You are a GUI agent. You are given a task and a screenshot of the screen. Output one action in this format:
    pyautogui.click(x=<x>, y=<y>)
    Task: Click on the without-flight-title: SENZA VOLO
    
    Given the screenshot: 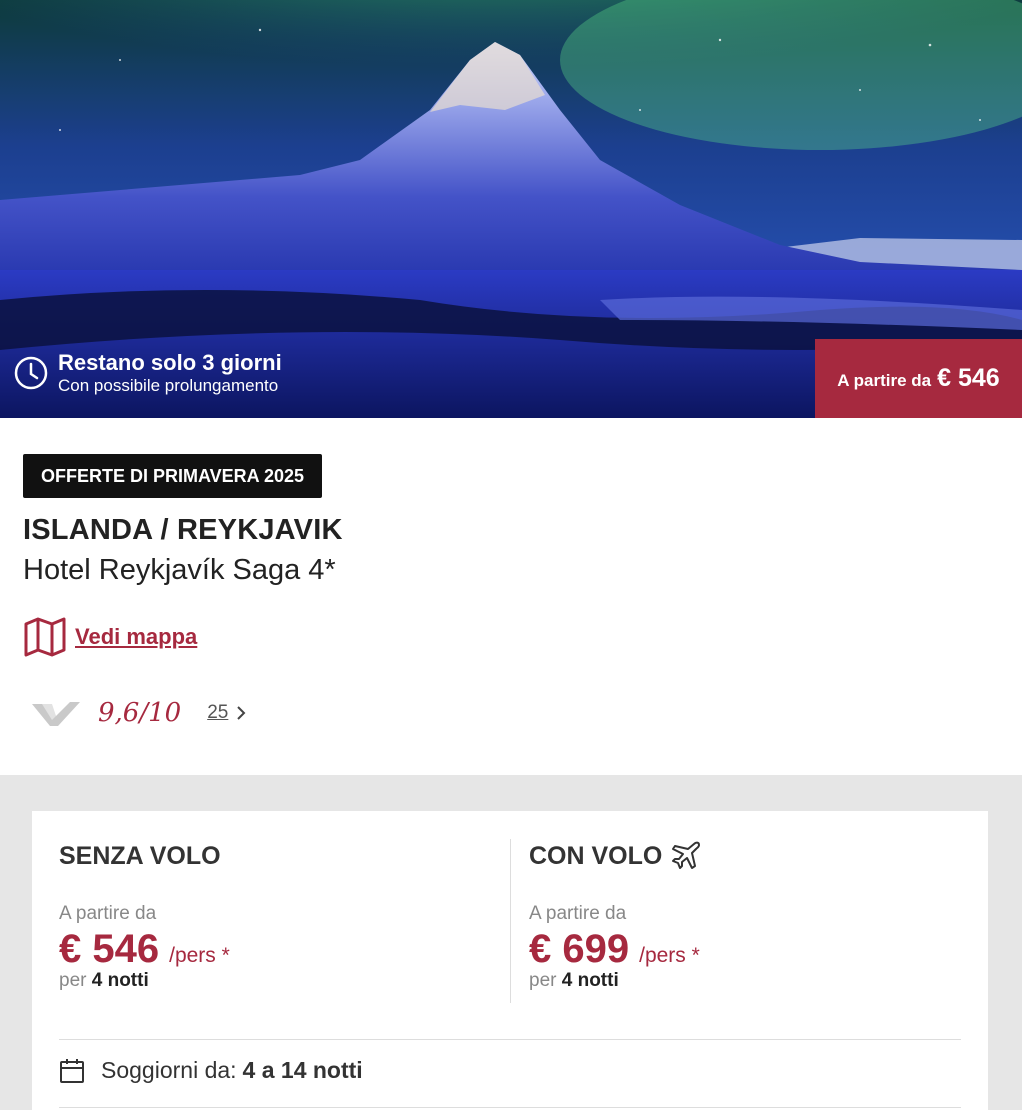 What is the action you would take?
    pyautogui.click(x=140, y=855)
    